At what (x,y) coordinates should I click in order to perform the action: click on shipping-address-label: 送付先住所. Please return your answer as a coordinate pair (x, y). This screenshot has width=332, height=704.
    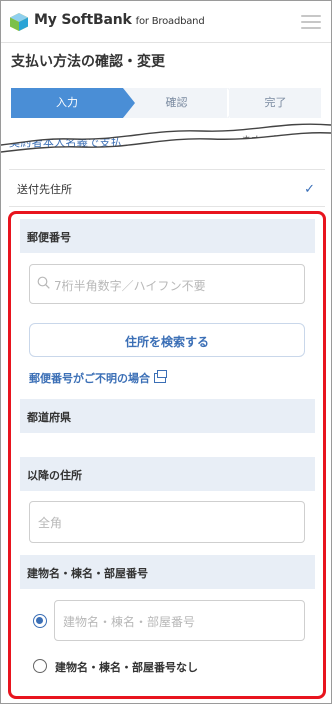
    Looking at the image, I should click on (44, 189).